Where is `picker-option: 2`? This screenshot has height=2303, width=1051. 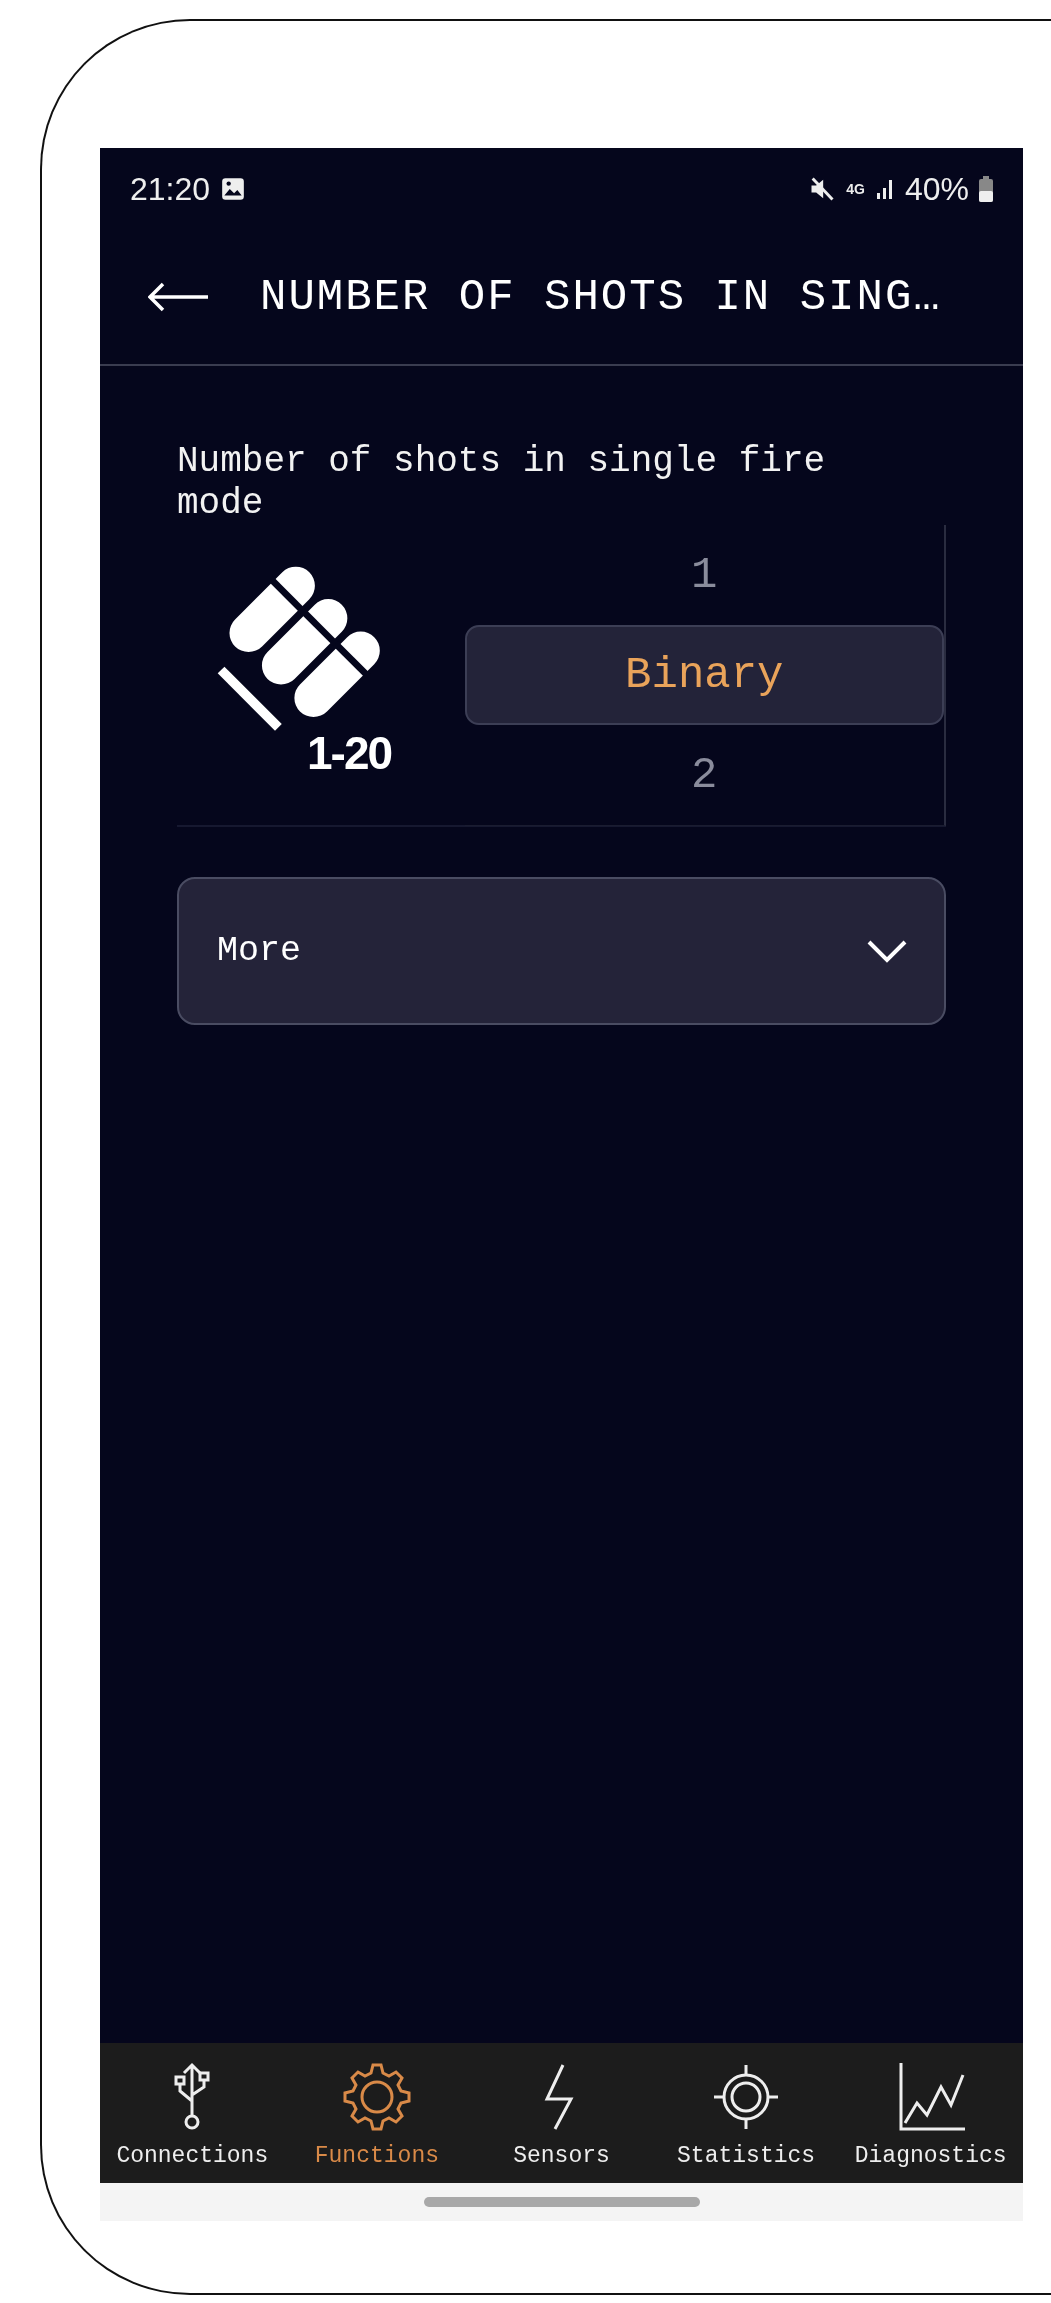 picker-option: 2 is located at coordinates (704, 775).